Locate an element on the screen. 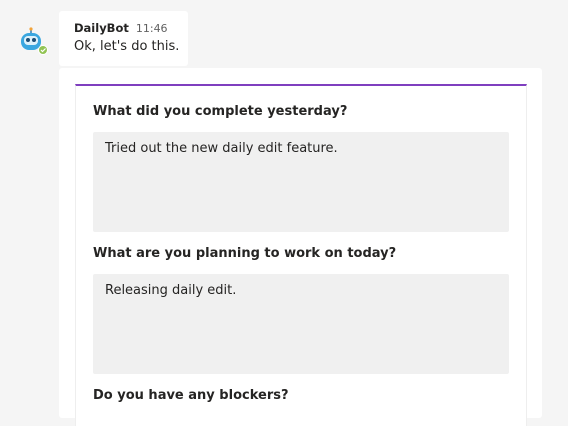  message-text: Ok, let's do this. is located at coordinates (127, 46).